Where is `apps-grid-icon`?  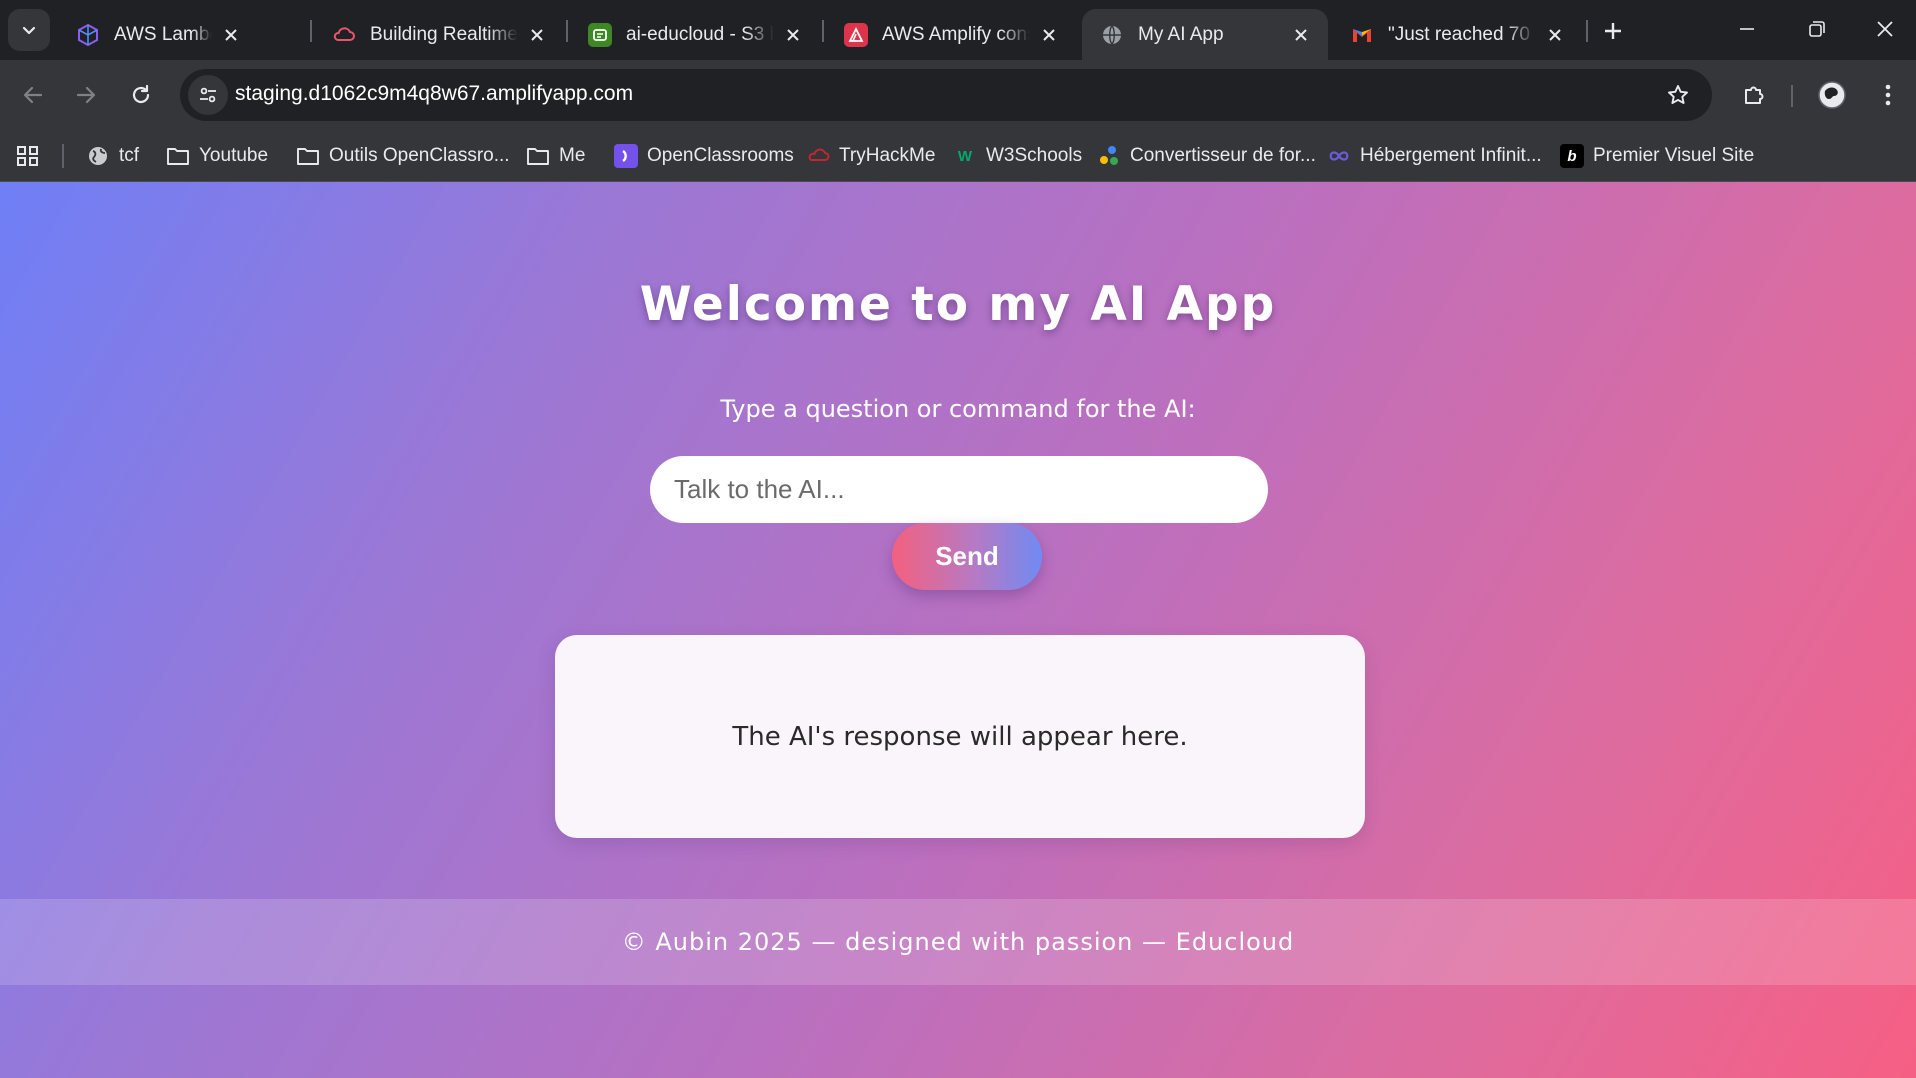
apps-grid-icon is located at coordinates (28, 156).